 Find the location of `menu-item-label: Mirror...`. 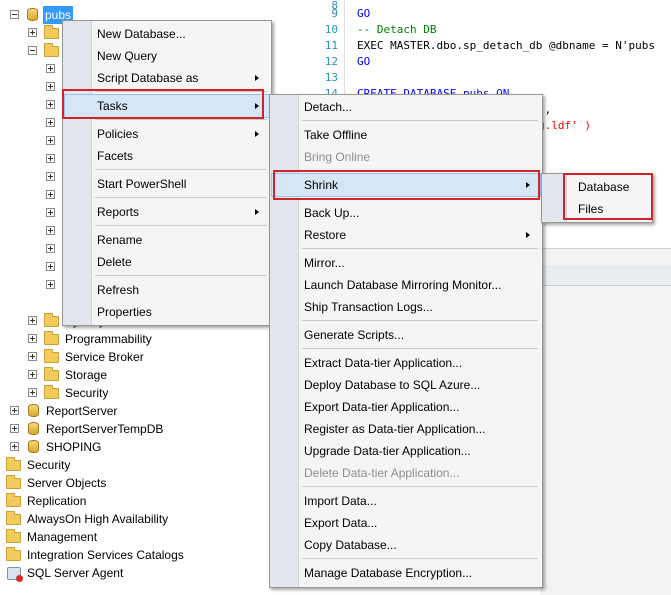

menu-item-label: Mirror... is located at coordinates (324, 263).